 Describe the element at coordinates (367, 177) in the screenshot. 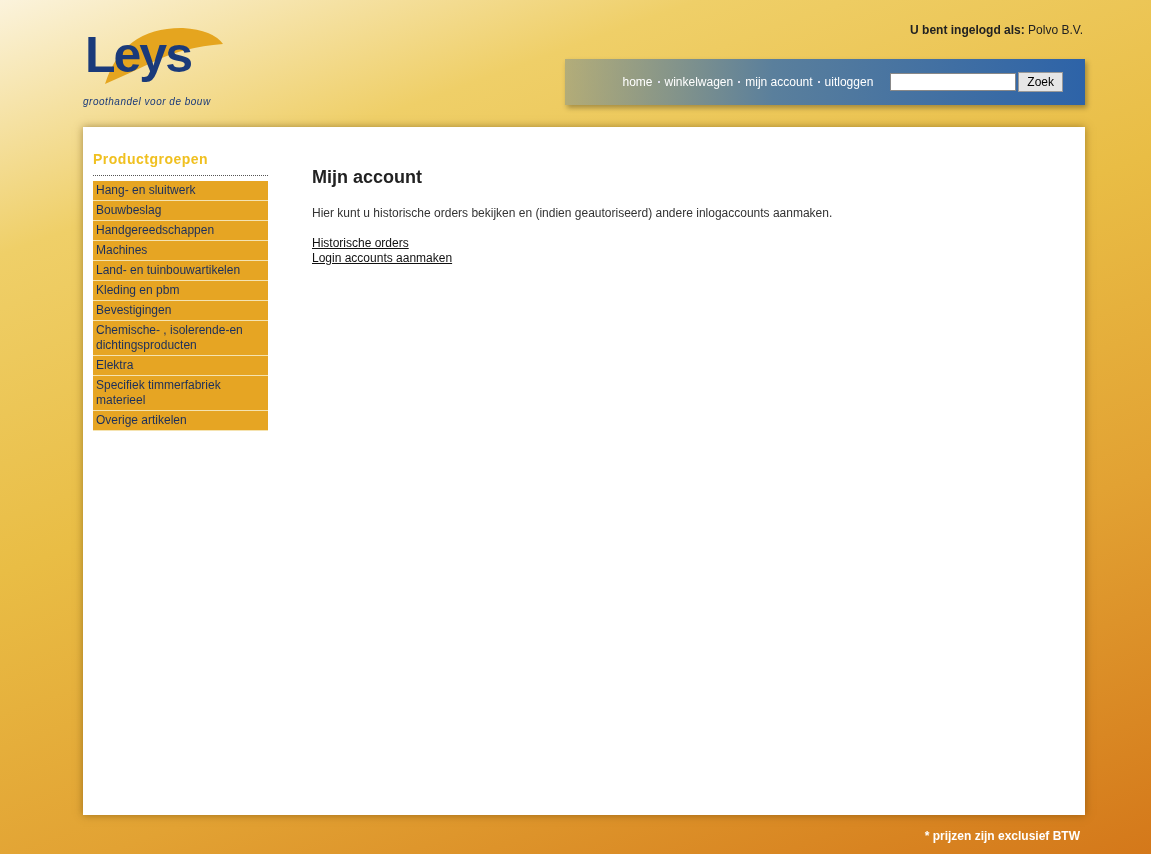

I see `page-title: Mijn account` at that location.